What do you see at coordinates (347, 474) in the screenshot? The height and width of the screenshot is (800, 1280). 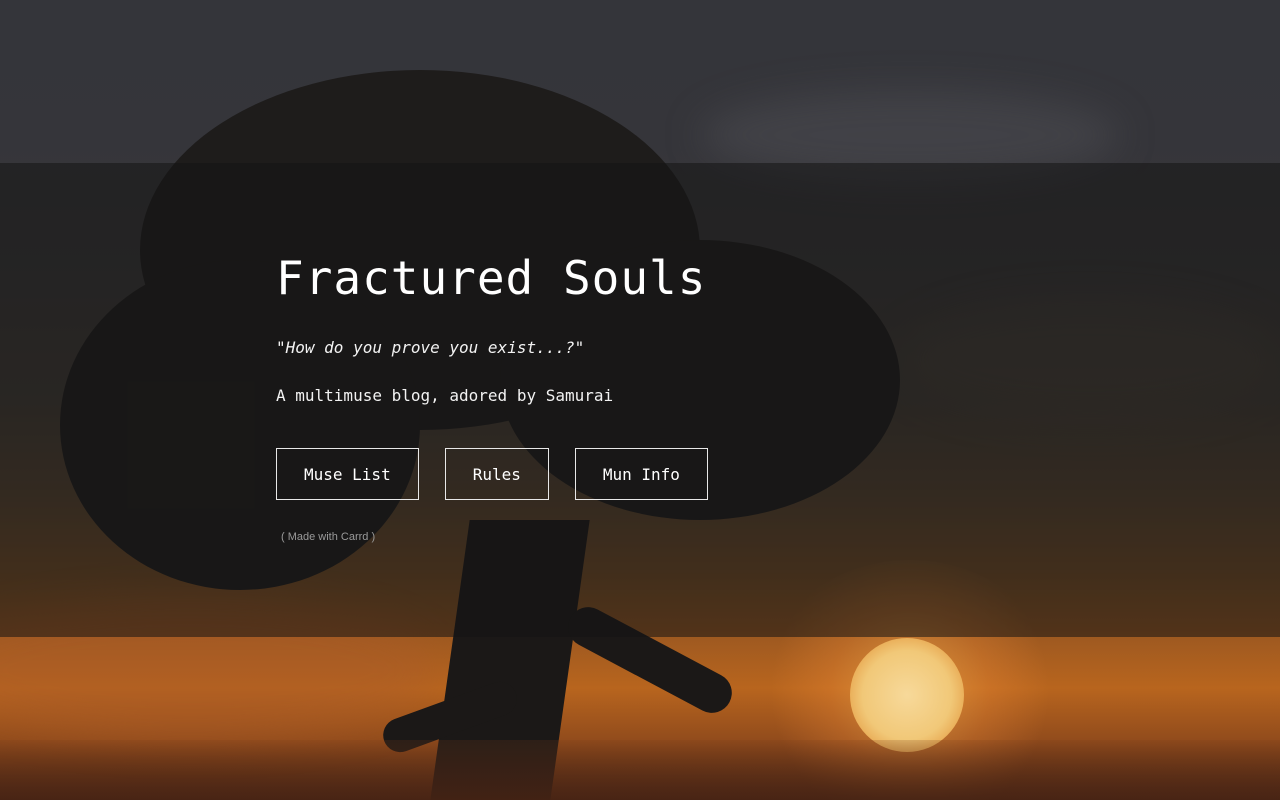 I see `muse-list-button: Muse List` at bounding box center [347, 474].